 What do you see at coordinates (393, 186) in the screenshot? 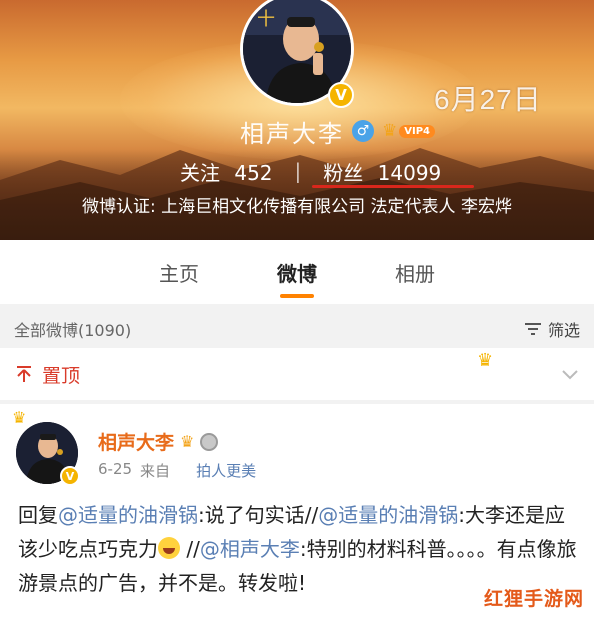
I see `fans-highlight-underline` at bounding box center [393, 186].